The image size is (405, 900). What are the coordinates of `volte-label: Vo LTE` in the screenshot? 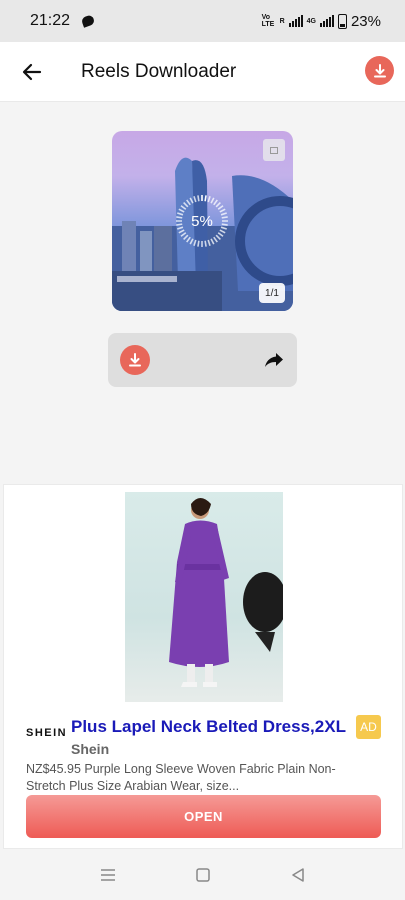 It's located at (268, 21).